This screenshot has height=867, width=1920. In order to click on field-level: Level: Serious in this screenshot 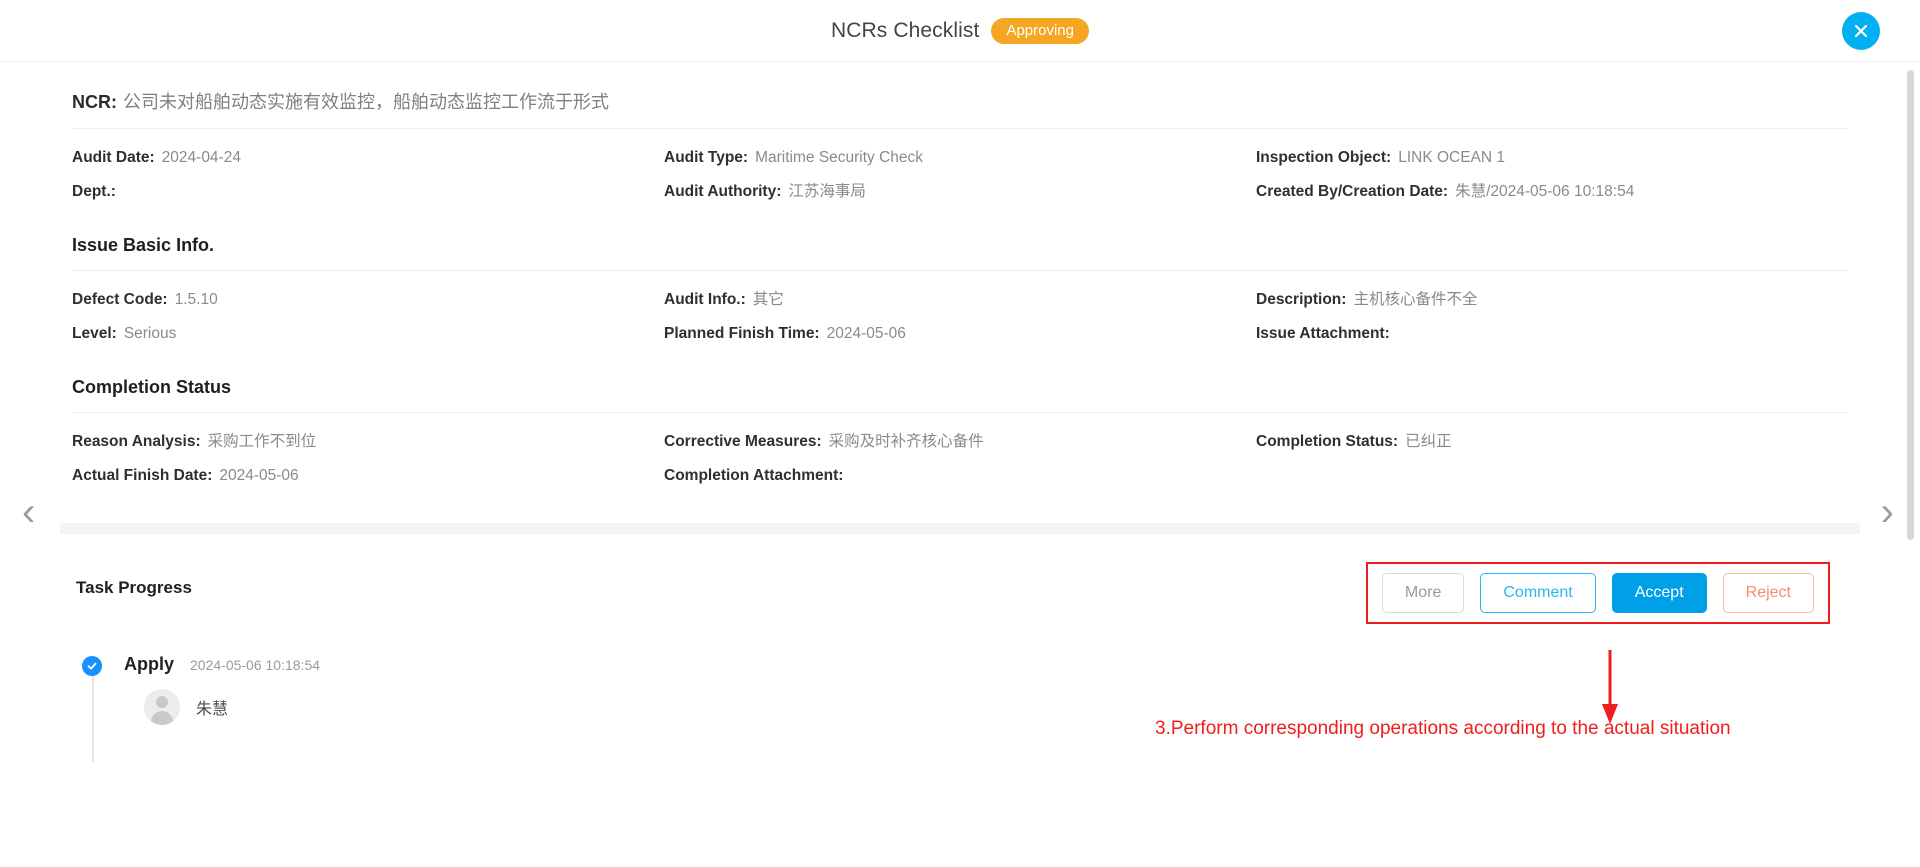, I will do `click(368, 334)`.